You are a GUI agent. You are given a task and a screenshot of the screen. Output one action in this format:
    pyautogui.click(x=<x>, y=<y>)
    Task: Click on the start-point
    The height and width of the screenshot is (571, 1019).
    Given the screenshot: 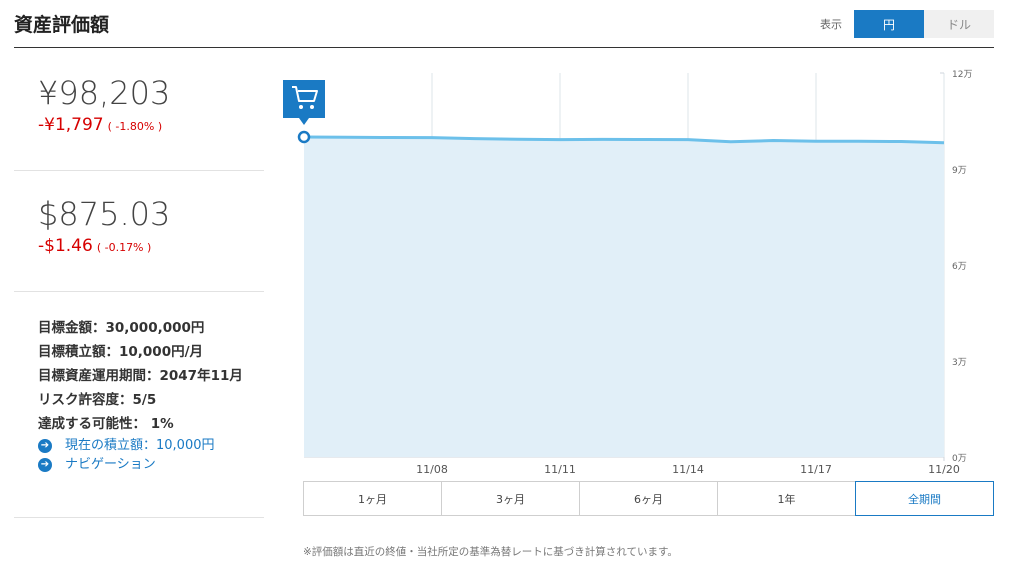 What is the action you would take?
    pyautogui.click(x=304, y=137)
    